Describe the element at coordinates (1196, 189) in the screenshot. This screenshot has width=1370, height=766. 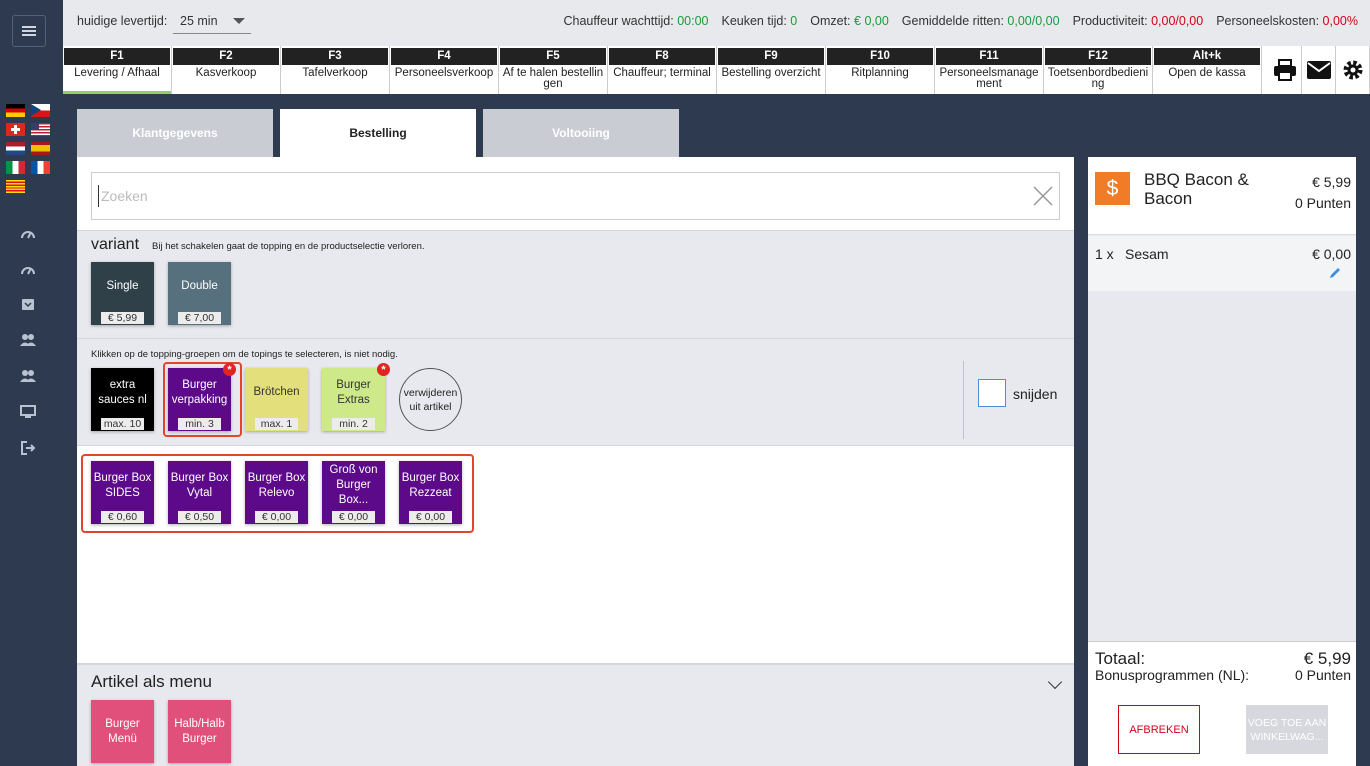
I see `cart-item-name: BBQ Bacon & Bacon` at that location.